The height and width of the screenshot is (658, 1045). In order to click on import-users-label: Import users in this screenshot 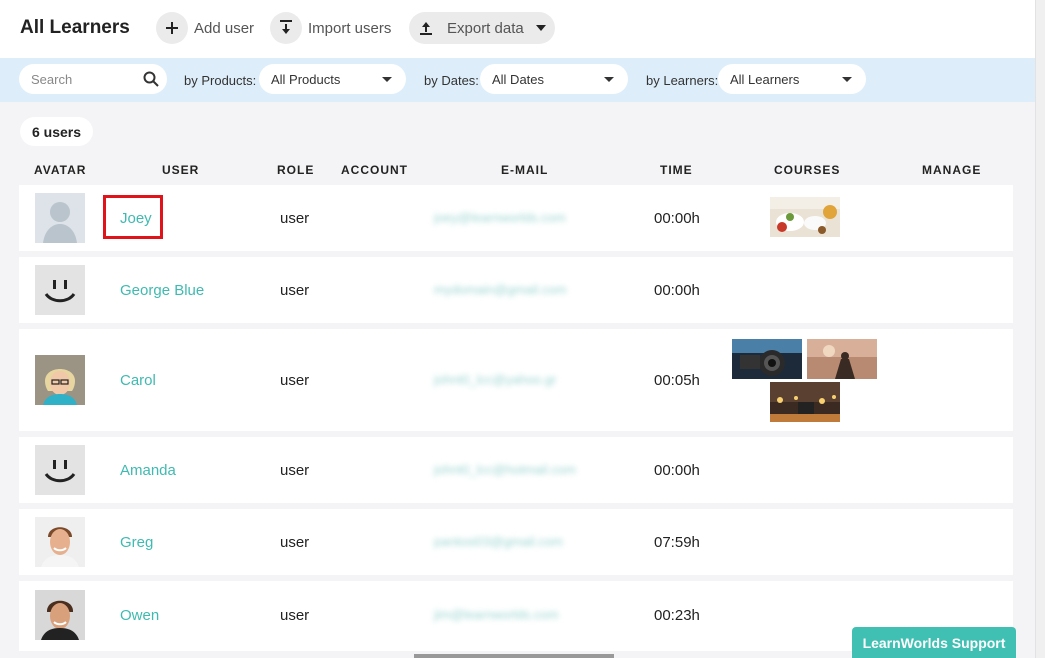, I will do `click(350, 28)`.